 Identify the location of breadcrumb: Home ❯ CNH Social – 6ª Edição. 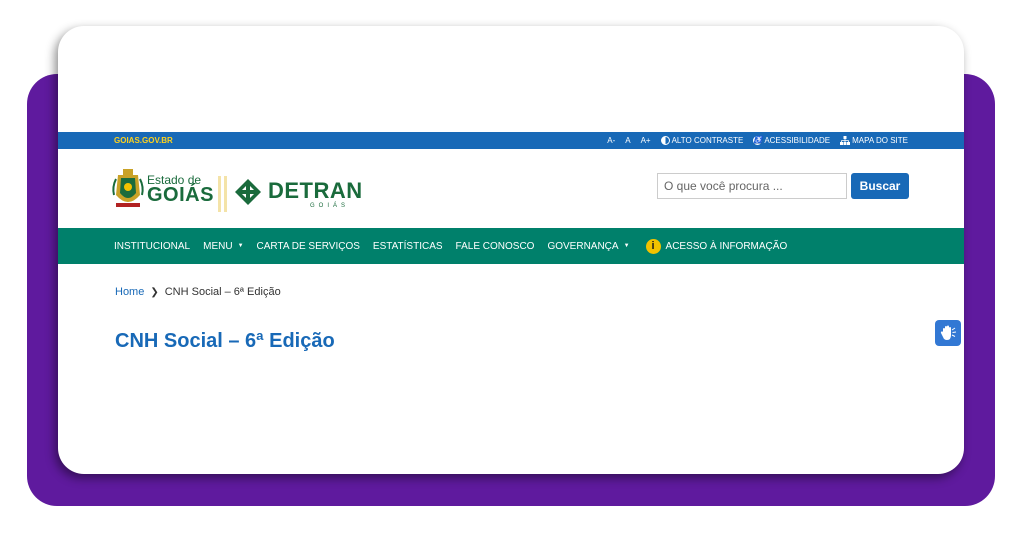
(198, 292).